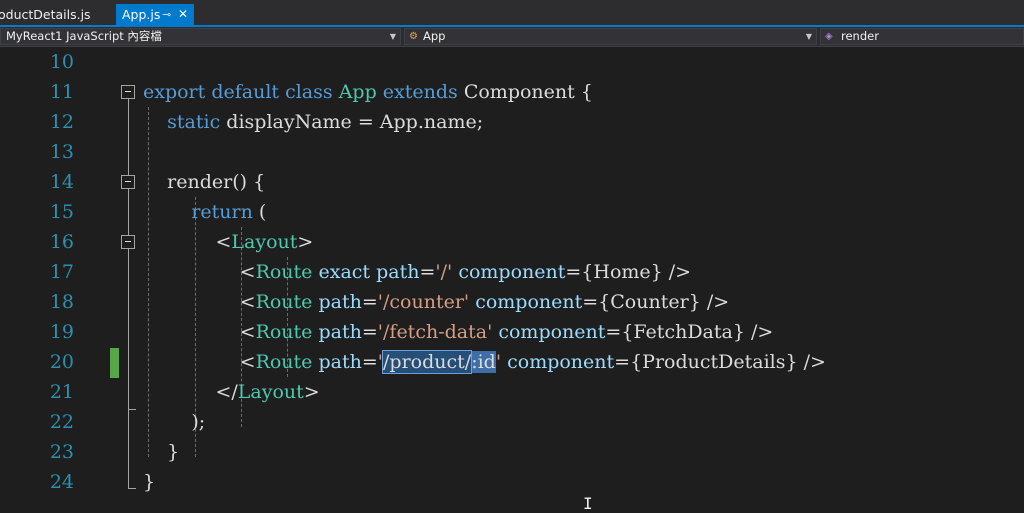  Describe the element at coordinates (61, 272) in the screenshot. I see `line-number: 17` at that location.